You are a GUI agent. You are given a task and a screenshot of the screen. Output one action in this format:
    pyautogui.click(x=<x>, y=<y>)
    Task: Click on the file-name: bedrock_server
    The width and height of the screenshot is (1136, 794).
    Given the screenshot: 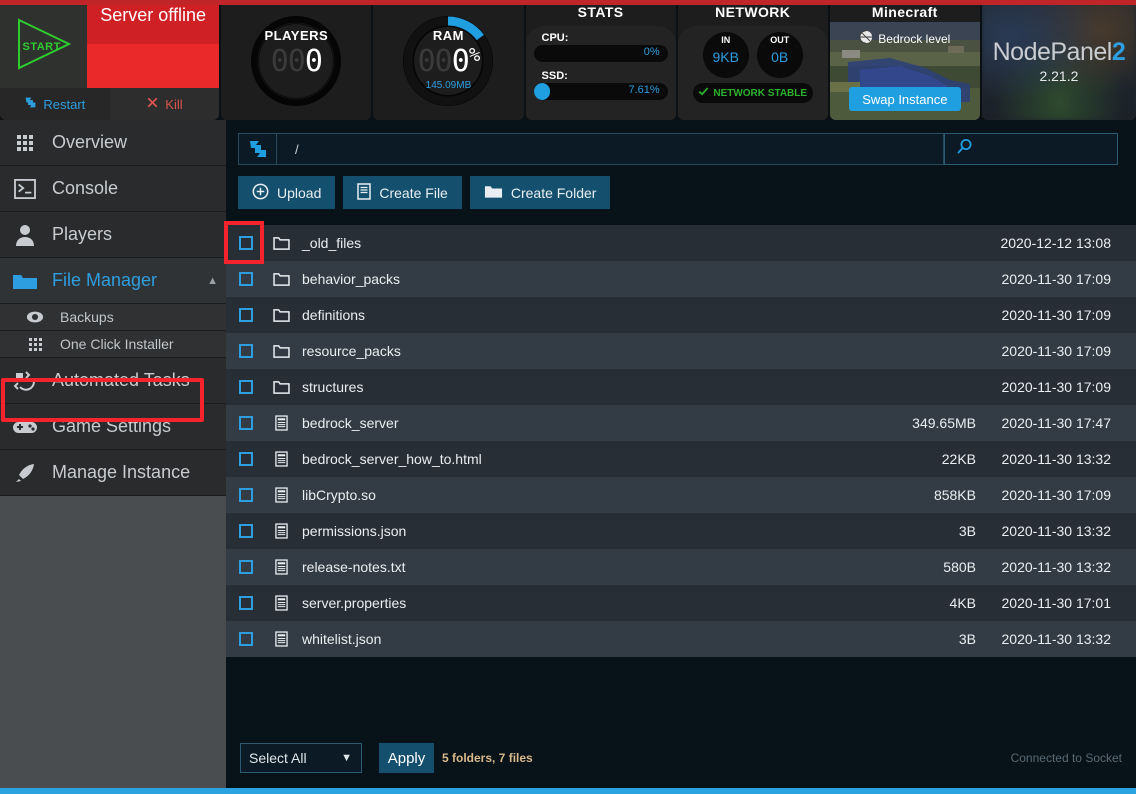 What is the action you would take?
    pyautogui.click(x=556, y=423)
    